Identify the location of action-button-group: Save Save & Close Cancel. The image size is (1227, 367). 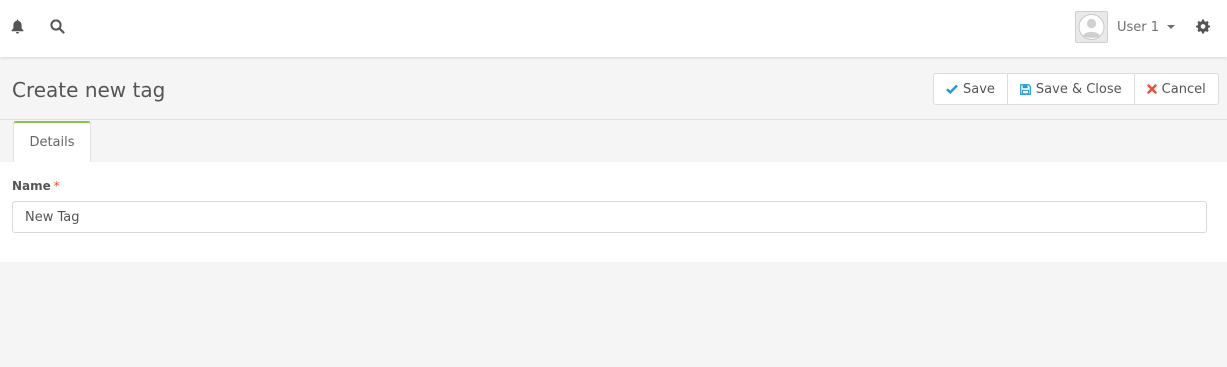
(1076, 89).